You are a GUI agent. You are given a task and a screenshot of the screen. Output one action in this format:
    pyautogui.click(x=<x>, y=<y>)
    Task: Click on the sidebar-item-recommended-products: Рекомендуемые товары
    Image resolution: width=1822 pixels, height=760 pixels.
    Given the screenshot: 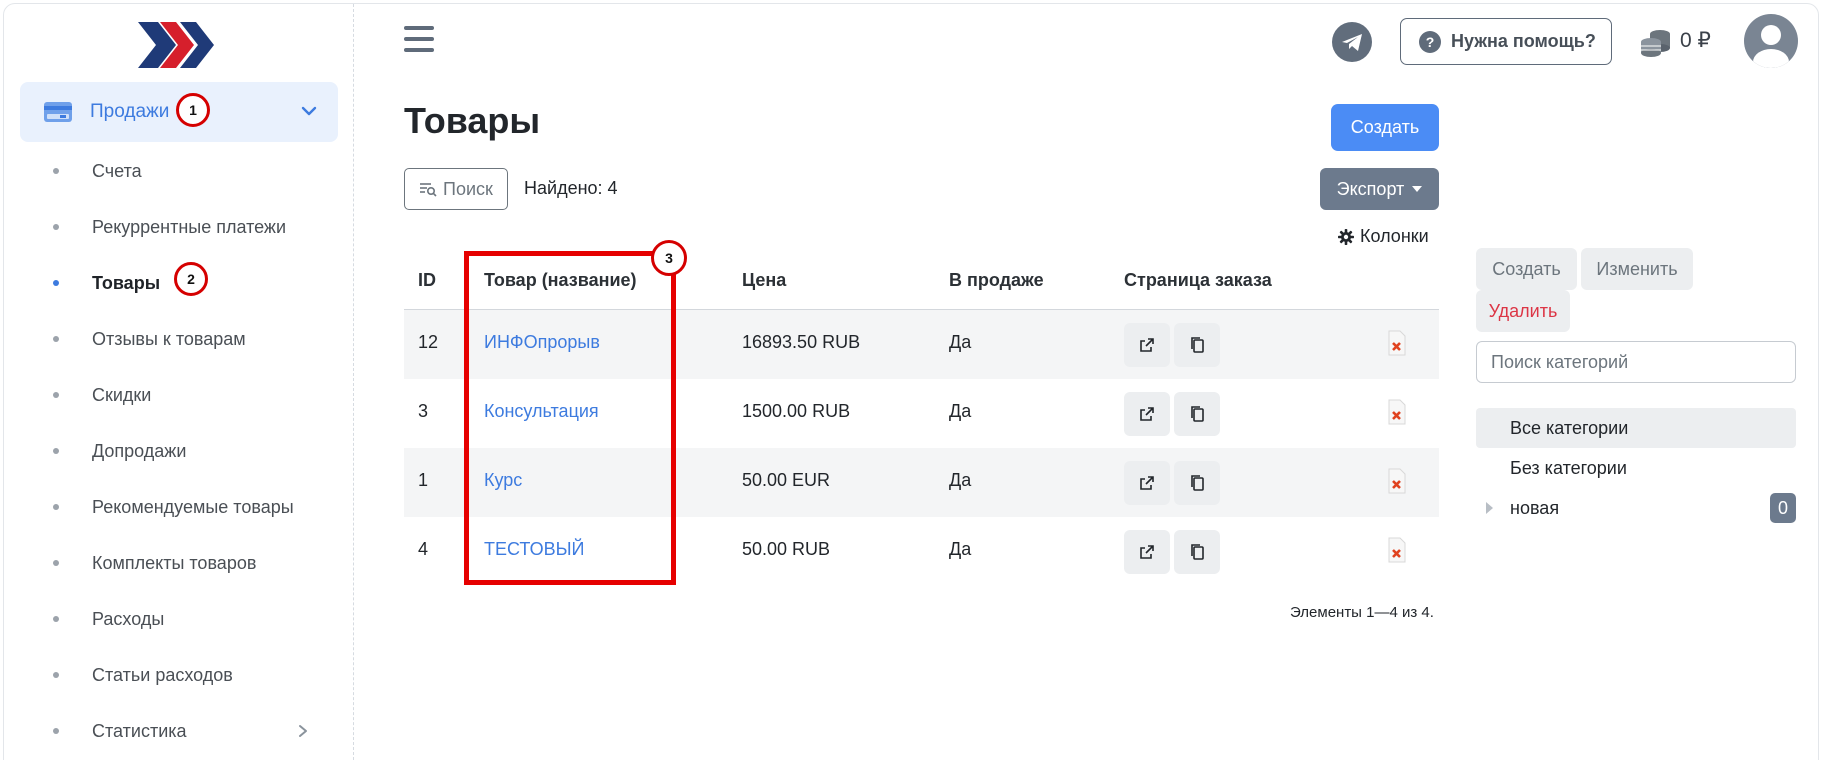 What is the action you would take?
    pyautogui.click(x=169, y=507)
    